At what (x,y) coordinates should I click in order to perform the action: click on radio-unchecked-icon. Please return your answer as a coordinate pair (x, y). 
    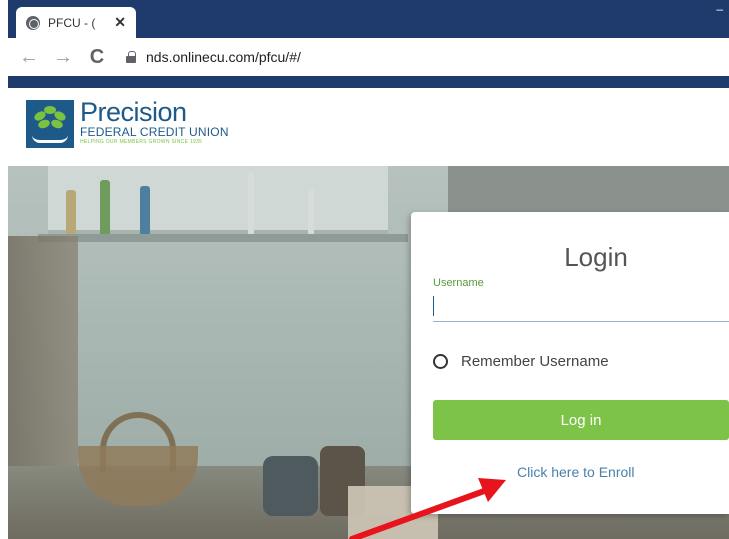
    Looking at the image, I should click on (440, 361).